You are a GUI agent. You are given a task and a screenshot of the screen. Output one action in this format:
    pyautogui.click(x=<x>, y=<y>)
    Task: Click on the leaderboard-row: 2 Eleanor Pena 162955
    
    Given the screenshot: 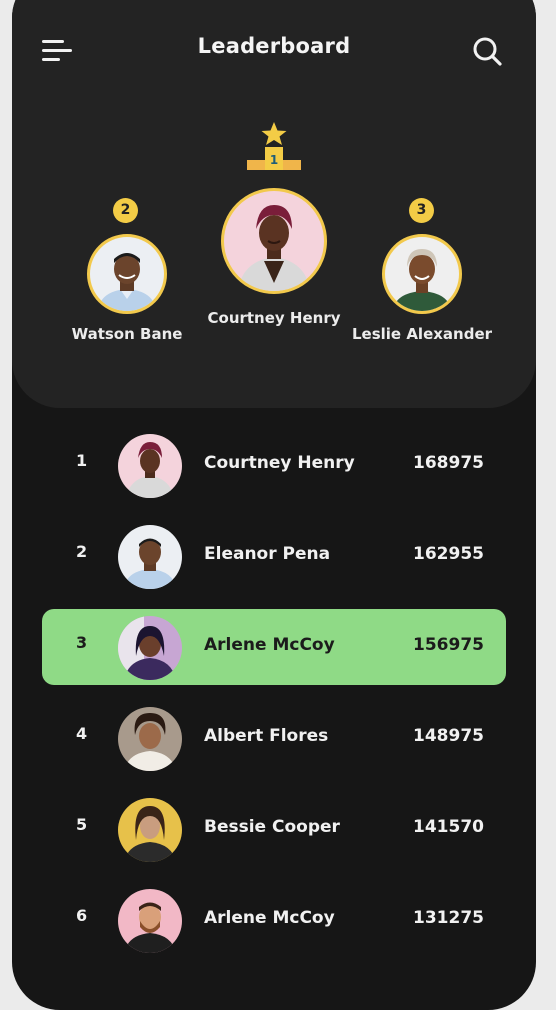 What is the action you would take?
    pyautogui.click(x=274, y=556)
    